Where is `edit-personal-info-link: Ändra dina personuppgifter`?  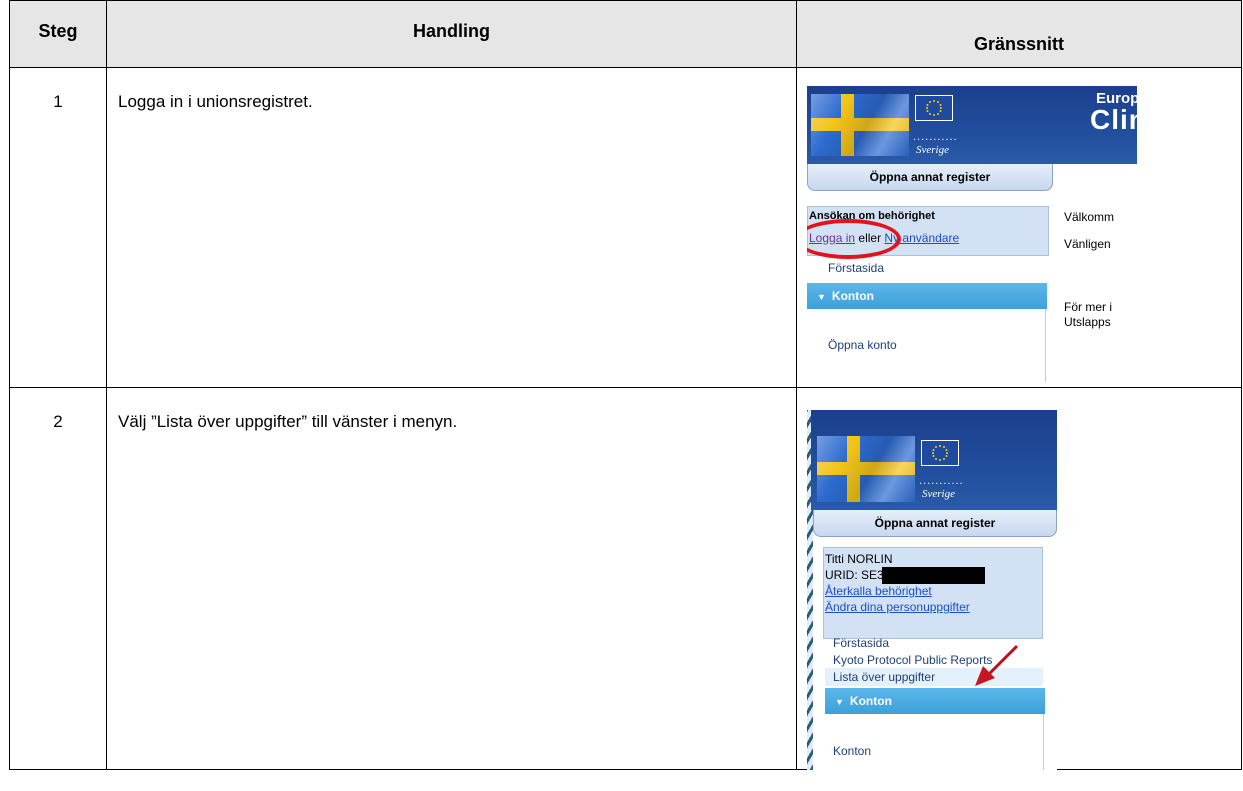 edit-personal-info-link: Ändra dina personuppgifter is located at coordinates (897, 607).